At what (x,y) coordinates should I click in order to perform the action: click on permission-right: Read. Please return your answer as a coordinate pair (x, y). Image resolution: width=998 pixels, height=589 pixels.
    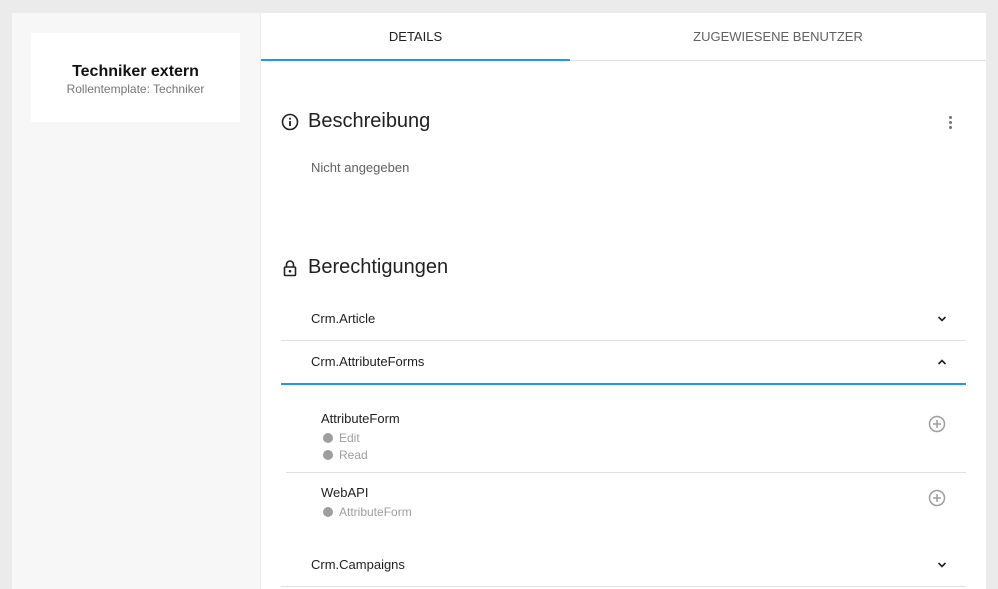
    Looking at the image, I should click on (345, 455).